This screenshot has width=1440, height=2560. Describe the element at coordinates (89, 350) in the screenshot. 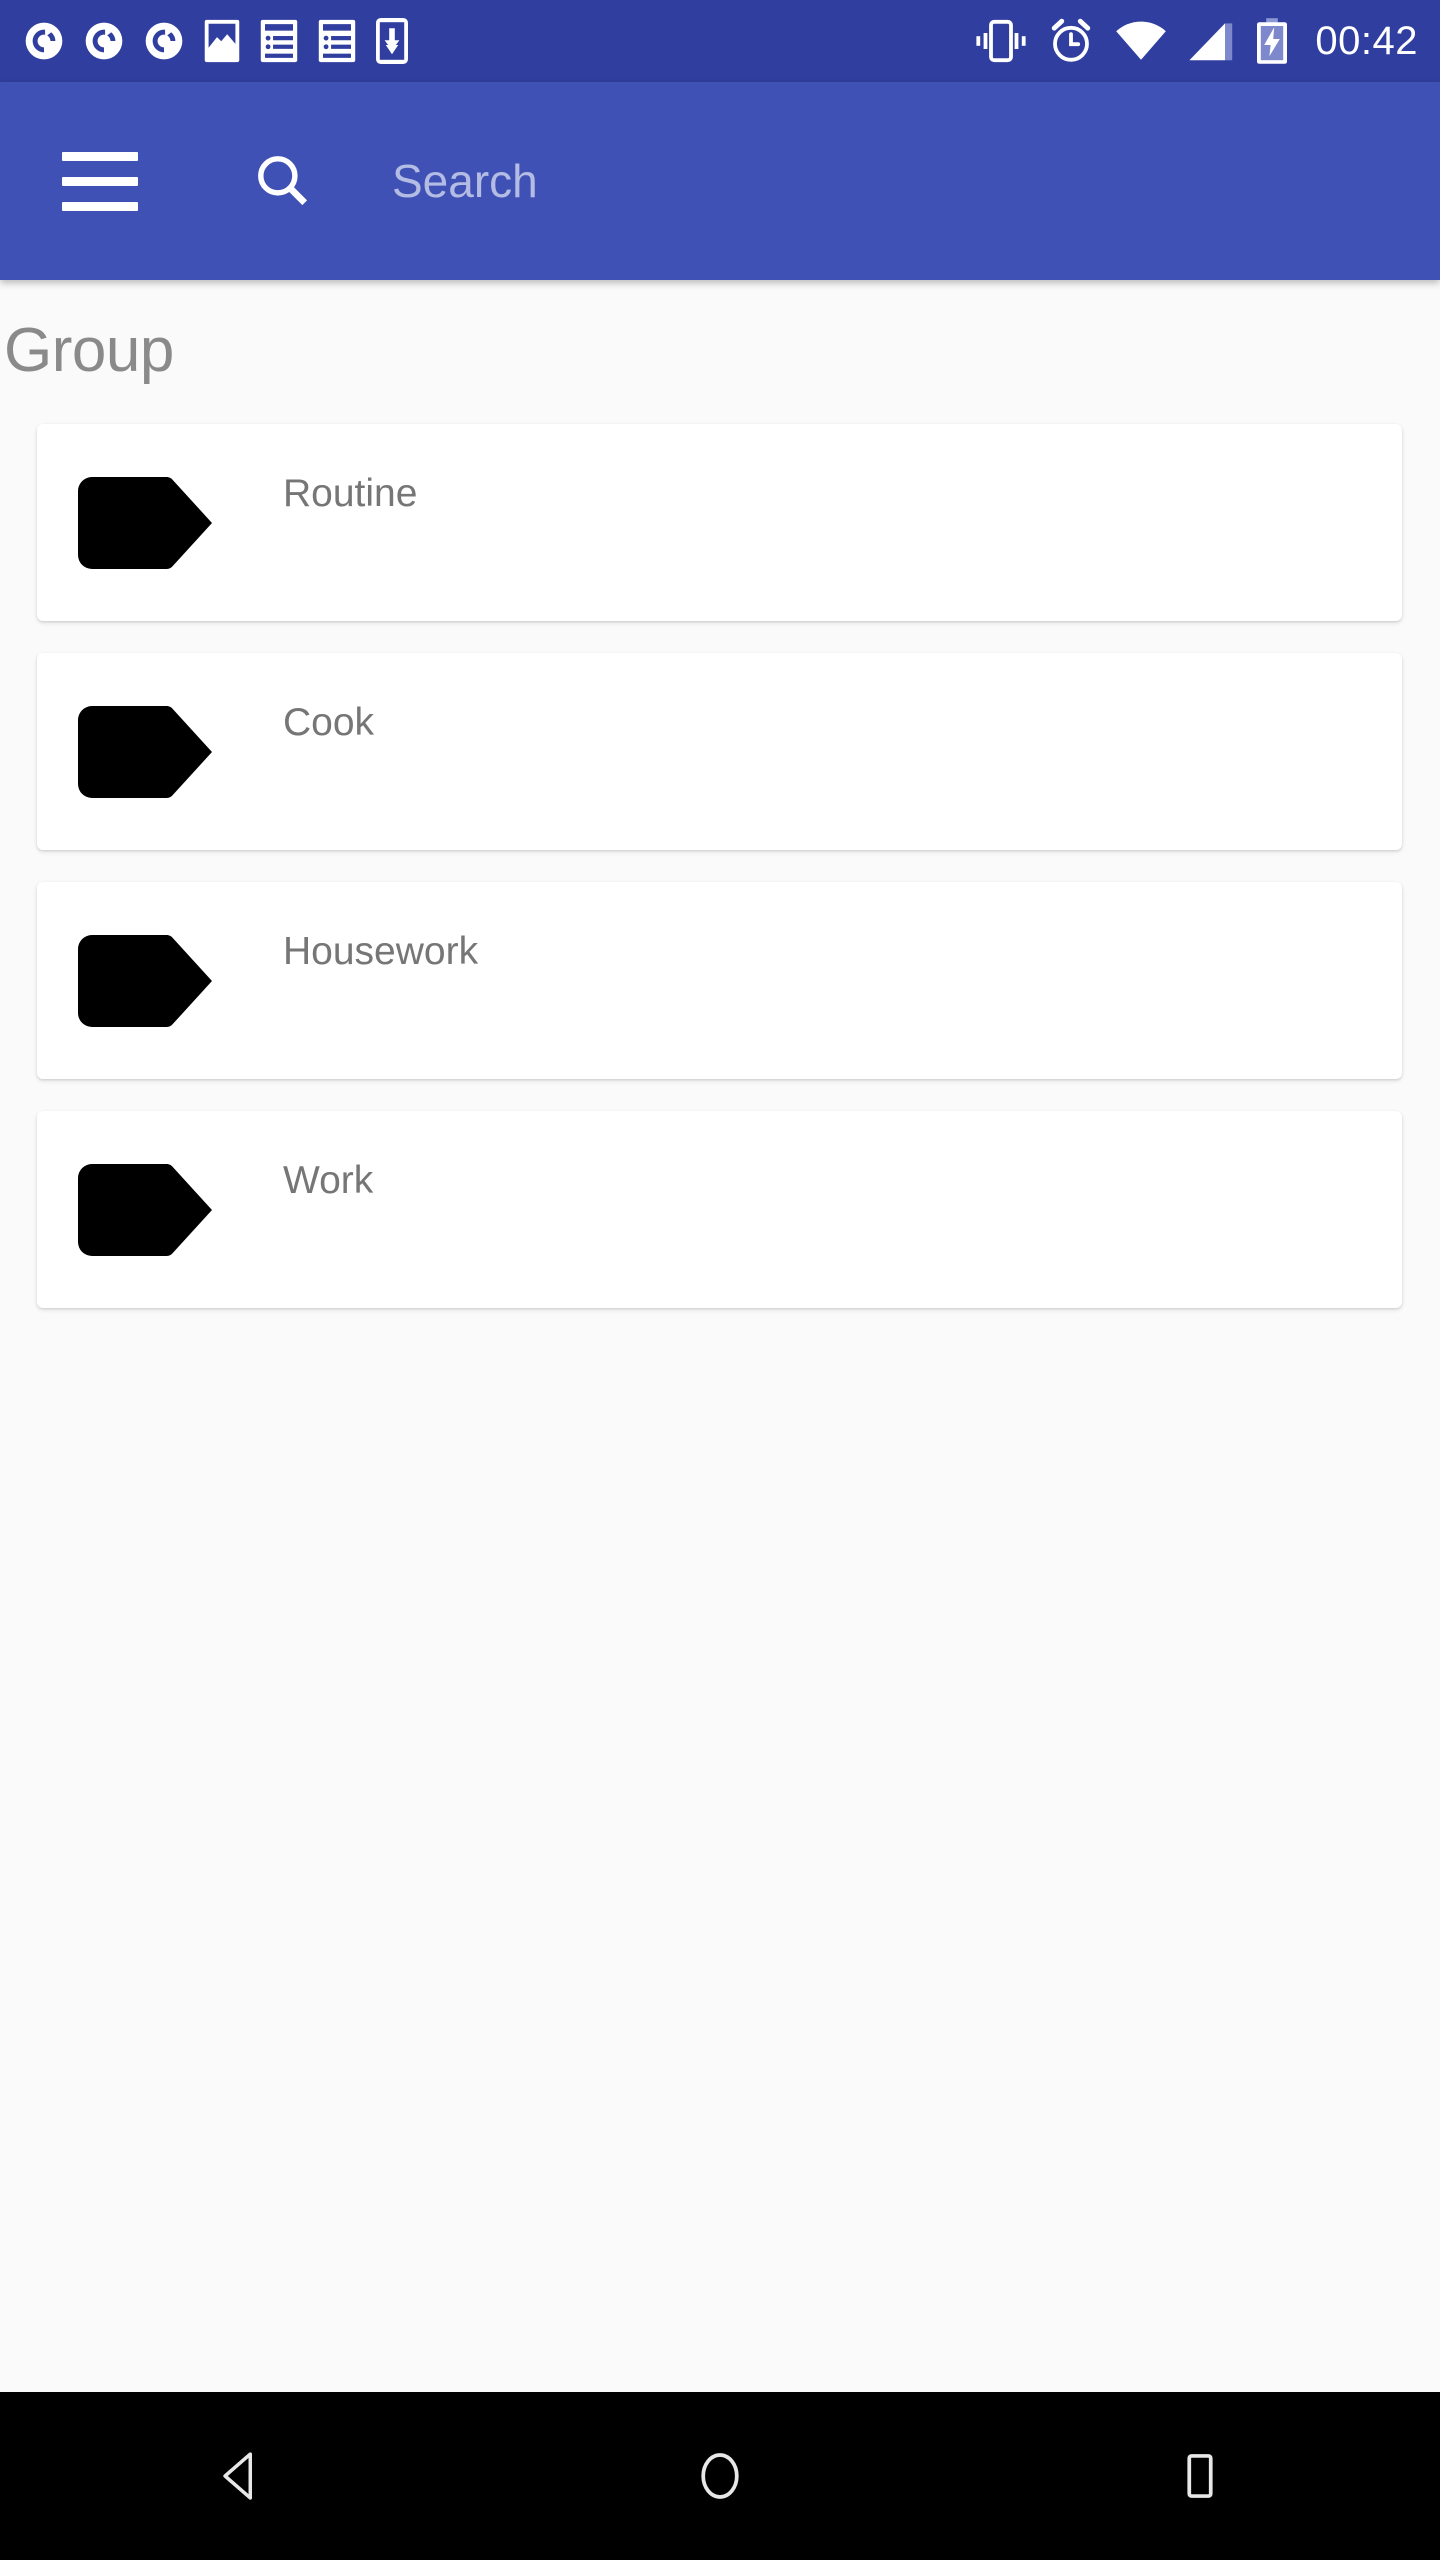

I see `page-title: Group` at that location.